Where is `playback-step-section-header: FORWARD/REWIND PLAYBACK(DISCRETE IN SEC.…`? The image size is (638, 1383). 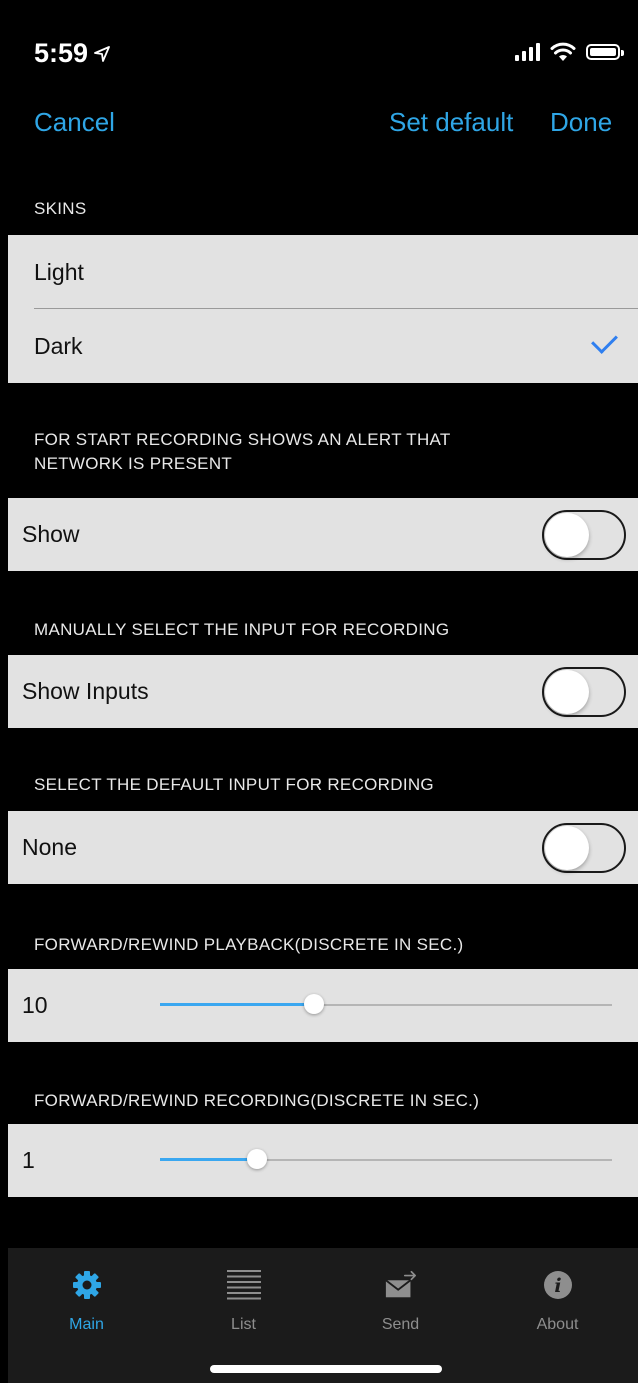 playback-step-section-header: FORWARD/REWIND PLAYBACK(DISCRETE IN SEC.… is located at coordinates (249, 944).